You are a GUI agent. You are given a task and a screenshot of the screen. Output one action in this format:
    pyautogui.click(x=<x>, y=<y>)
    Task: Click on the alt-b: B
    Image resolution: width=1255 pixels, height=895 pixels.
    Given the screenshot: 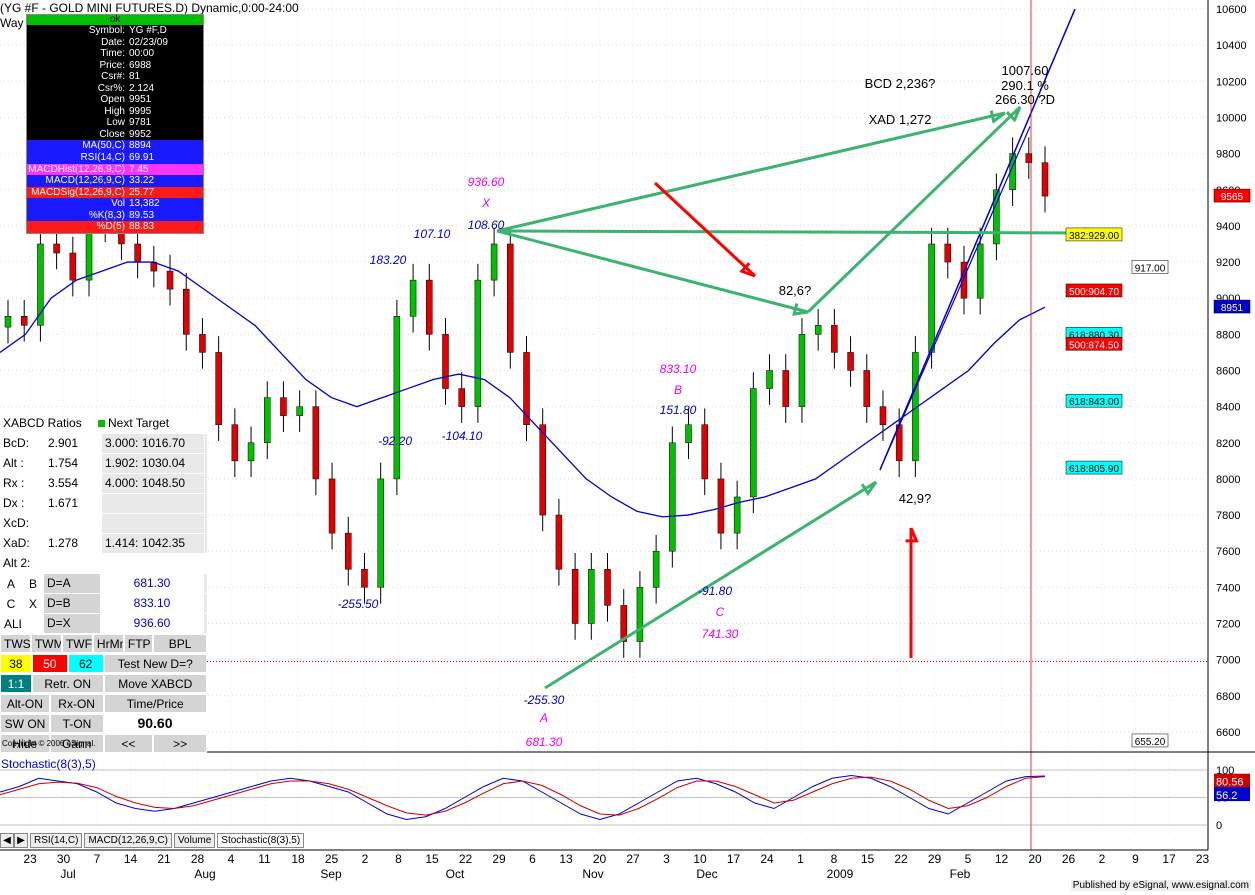 What is the action you would take?
    pyautogui.click(x=33, y=583)
    